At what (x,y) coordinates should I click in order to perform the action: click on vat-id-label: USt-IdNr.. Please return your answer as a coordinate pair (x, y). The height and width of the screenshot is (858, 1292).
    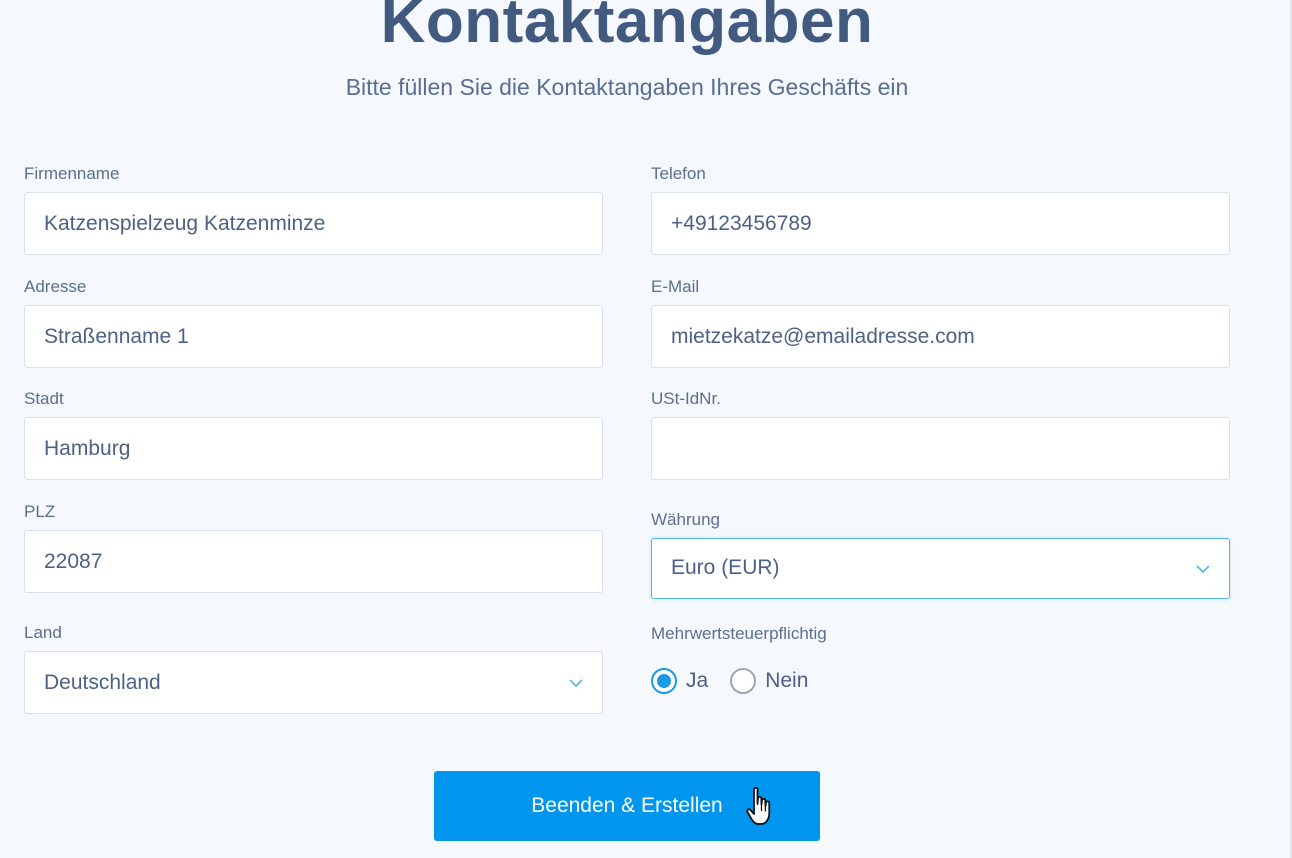
    Looking at the image, I should click on (686, 398).